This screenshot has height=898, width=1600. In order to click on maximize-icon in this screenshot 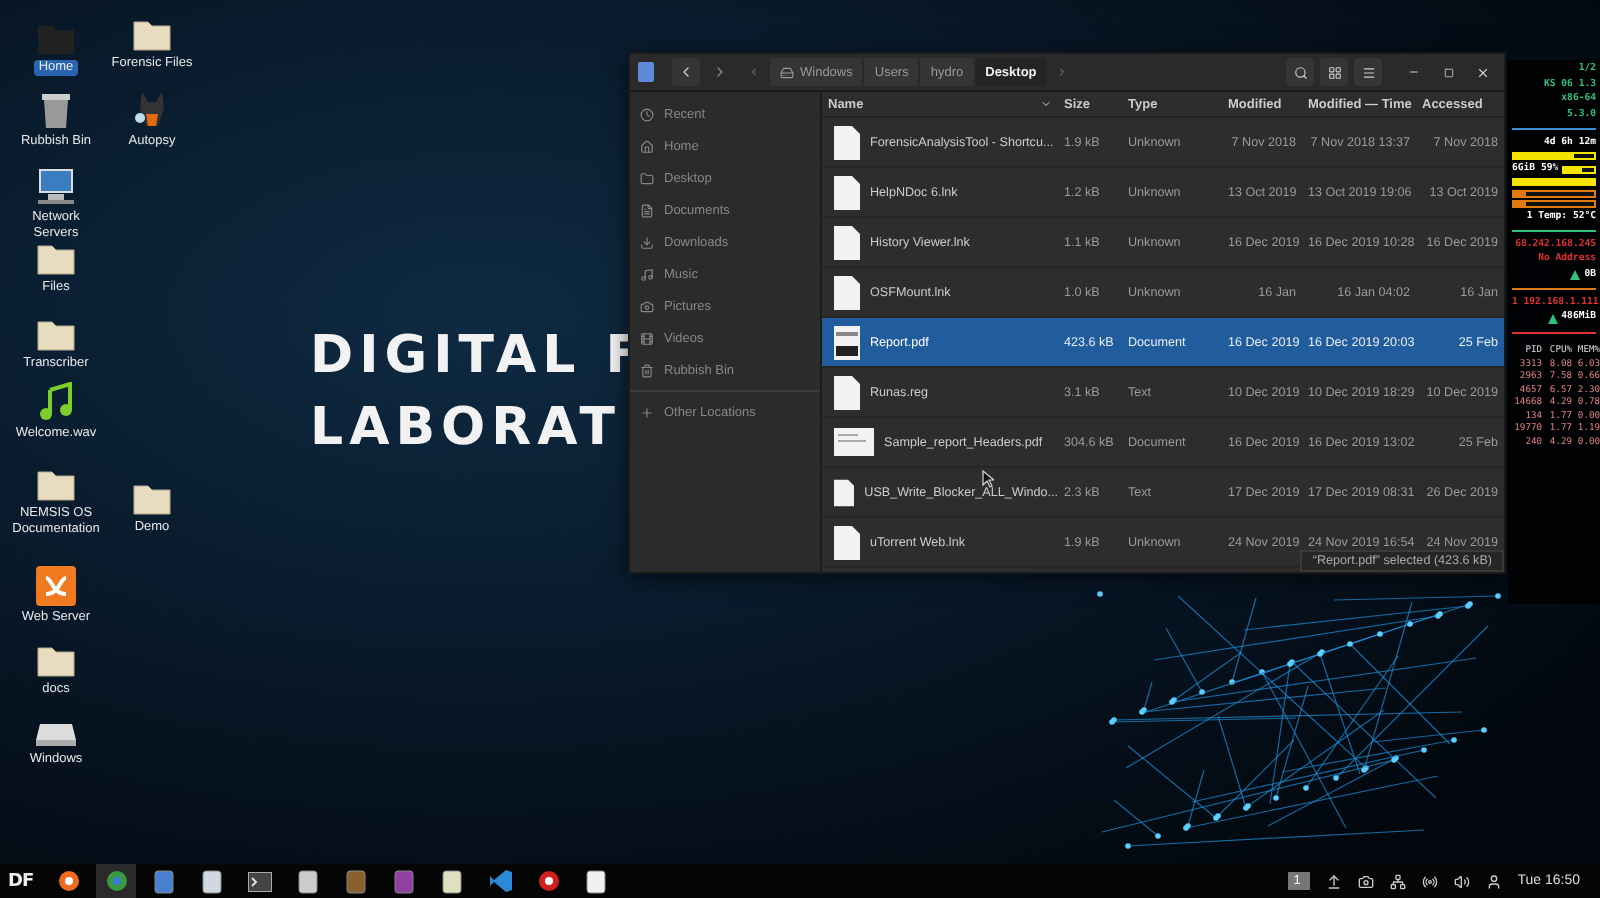, I will do `click(1448, 72)`.